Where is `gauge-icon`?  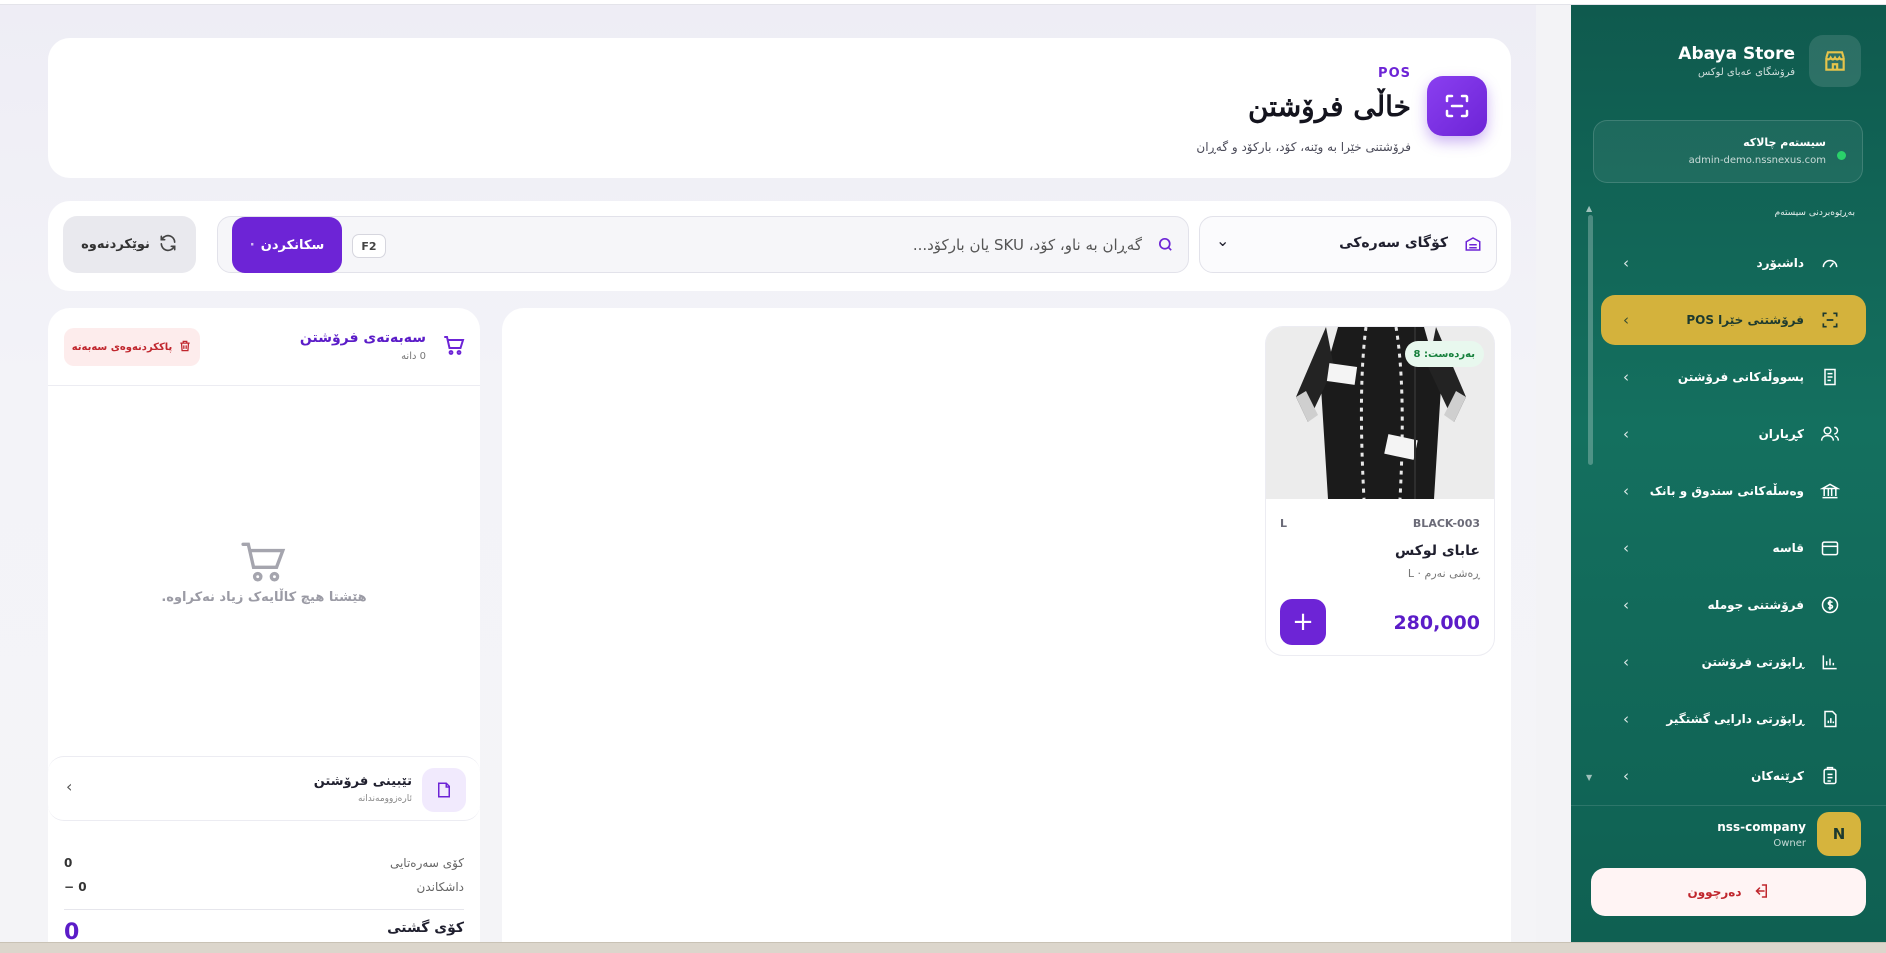 gauge-icon is located at coordinates (1830, 263).